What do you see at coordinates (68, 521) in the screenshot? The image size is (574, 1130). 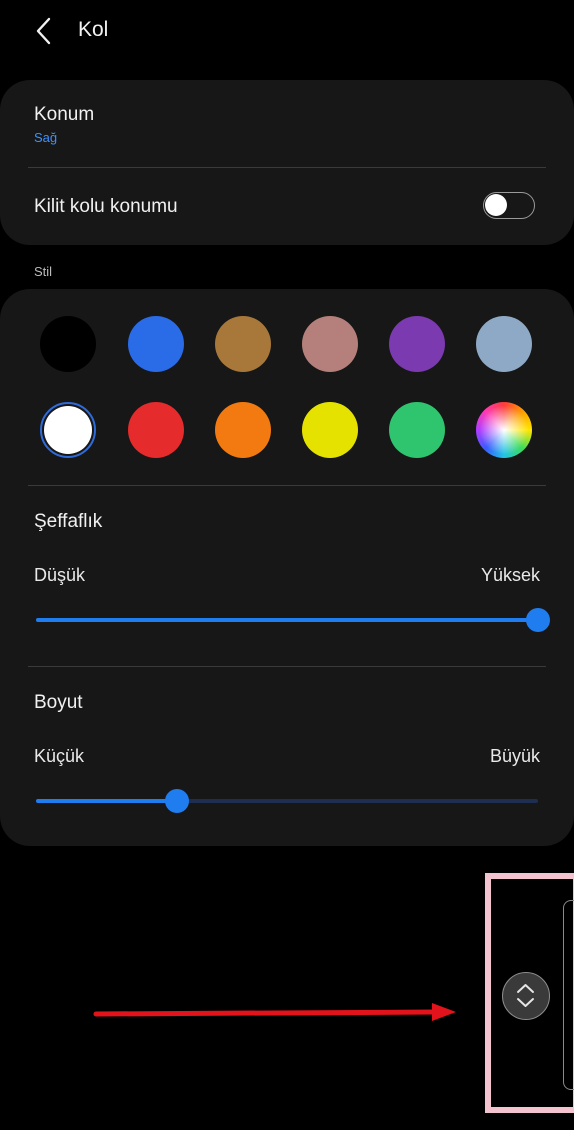 I see `transparency-title: Şeffaflık` at bounding box center [68, 521].